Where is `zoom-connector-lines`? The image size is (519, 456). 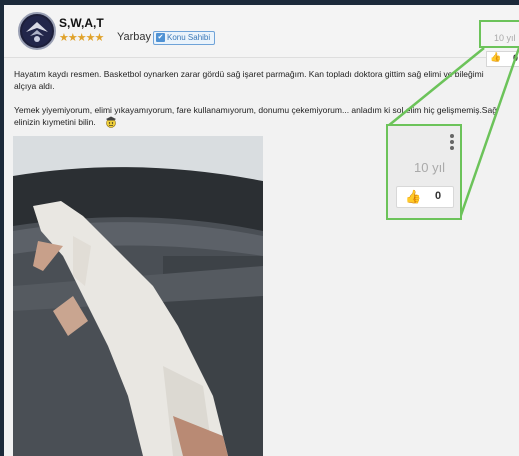 zoom-connector-lines is located at coordinates (453, 133).